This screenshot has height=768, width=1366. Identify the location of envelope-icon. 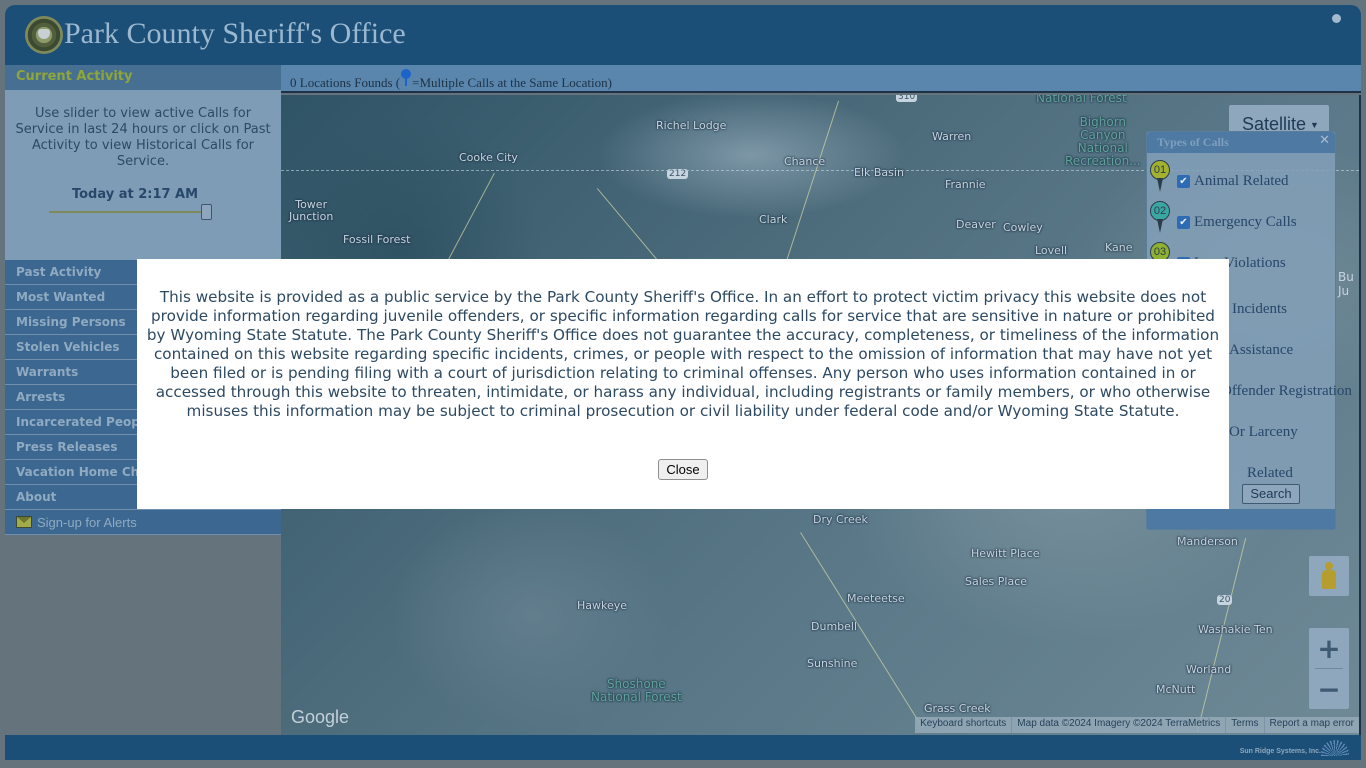
(24, 522).